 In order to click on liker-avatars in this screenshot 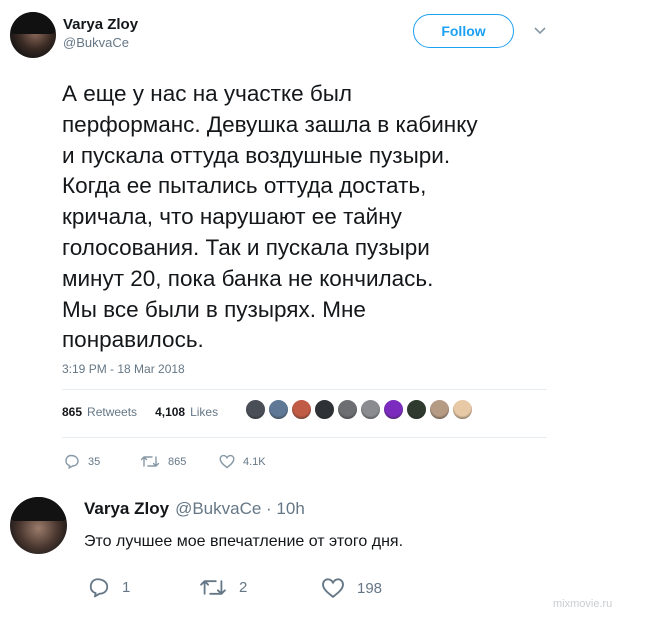, I will do `click(359, 409)`.